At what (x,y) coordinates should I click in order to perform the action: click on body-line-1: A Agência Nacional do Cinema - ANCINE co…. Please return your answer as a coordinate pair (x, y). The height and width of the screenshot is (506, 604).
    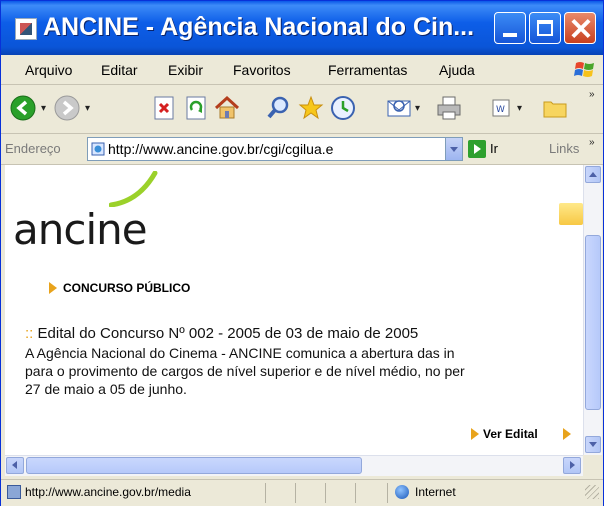
    Looking at the image, I should click on (240, 353).